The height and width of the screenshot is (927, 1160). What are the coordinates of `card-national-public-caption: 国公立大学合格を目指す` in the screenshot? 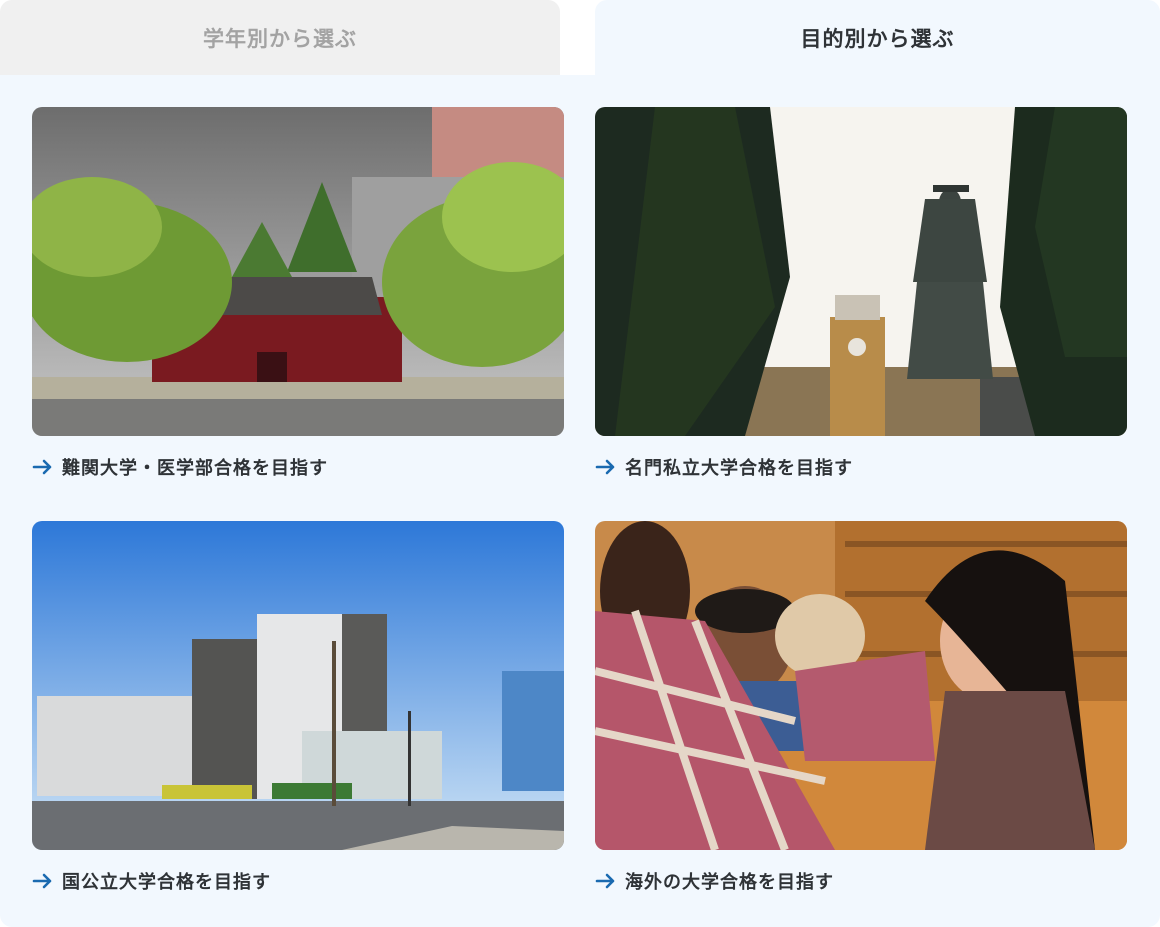 It's located at (151, 881).